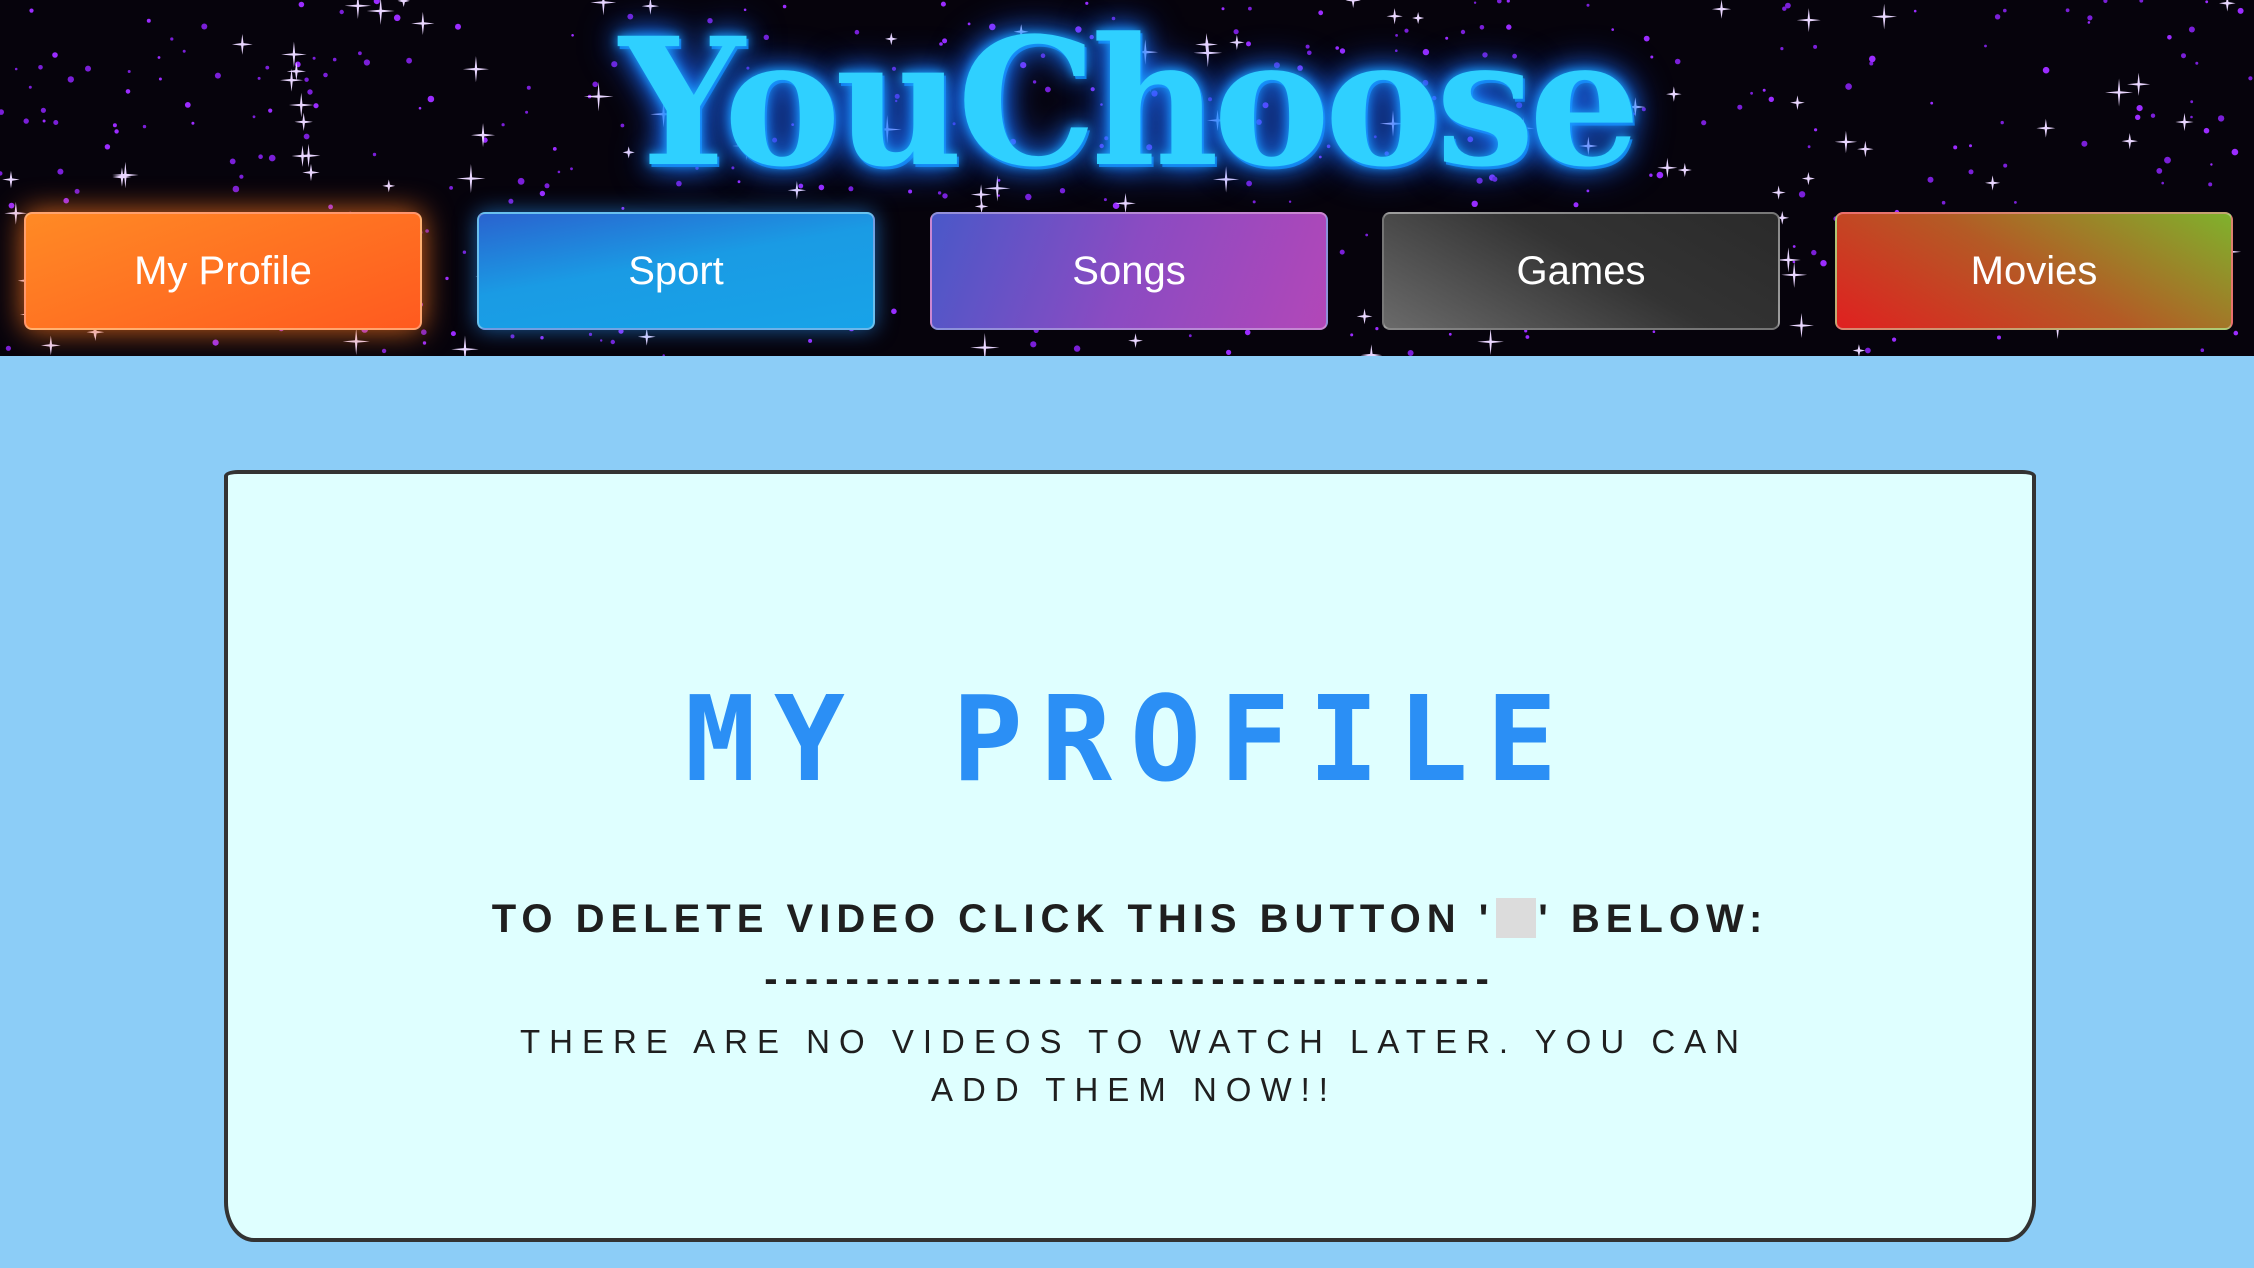  What do you see at coordinates (993, 919) in the screenshot?
I see `instruction-text-start: TO DELETE VIDEO CLICK THIS BUTTON '` at bounding box center [993, 919].